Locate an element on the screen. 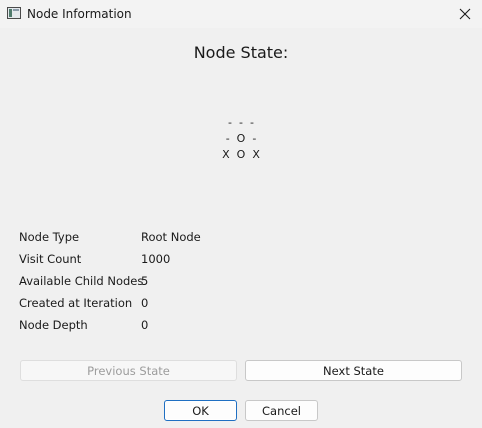 The height and width of the screenshot is (428, 482). info-value: 5 is located at coordinates (145, 281).